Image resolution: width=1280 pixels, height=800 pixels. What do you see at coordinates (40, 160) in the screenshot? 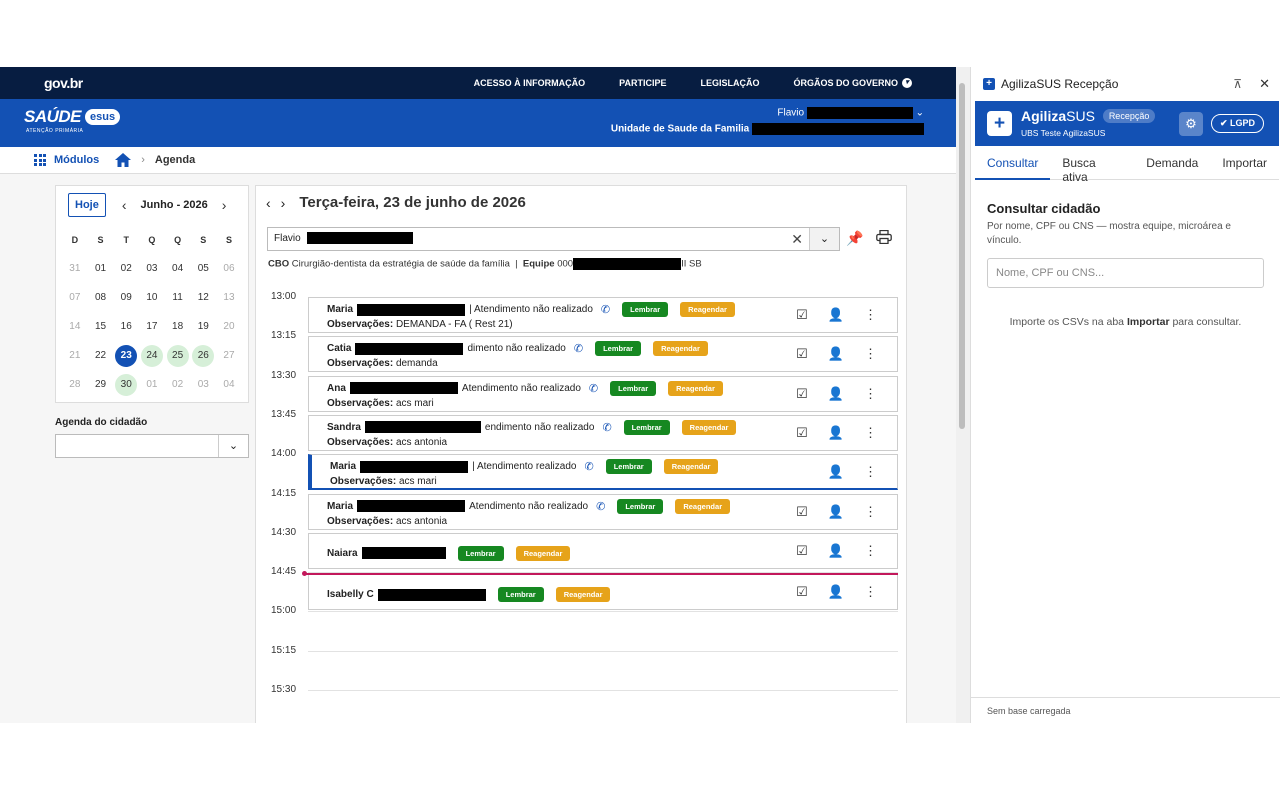
I see `modules-grid-icon` at bounding box center [40, 160].